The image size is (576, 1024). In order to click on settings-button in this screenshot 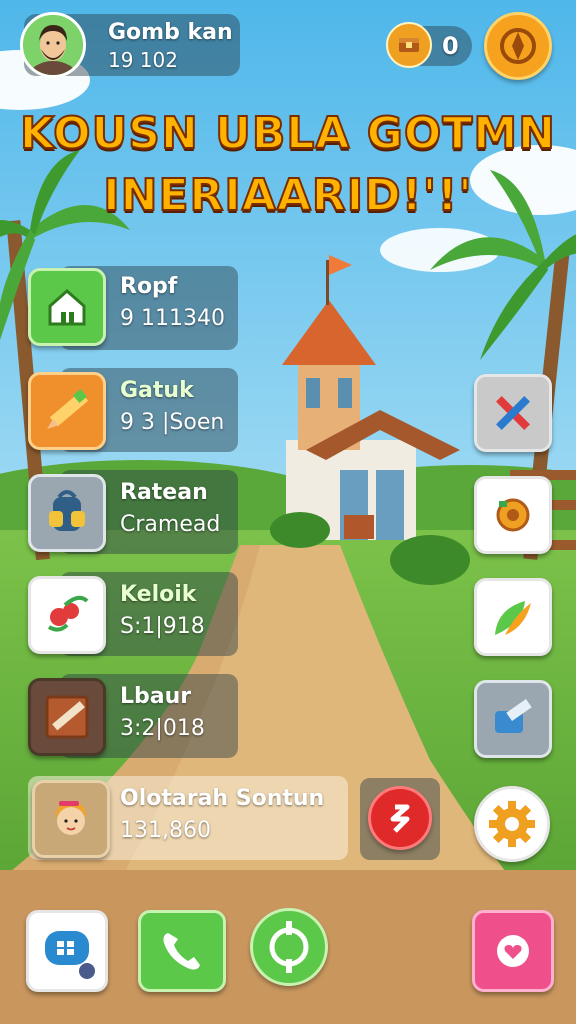, I will do `click(512, 824)`.